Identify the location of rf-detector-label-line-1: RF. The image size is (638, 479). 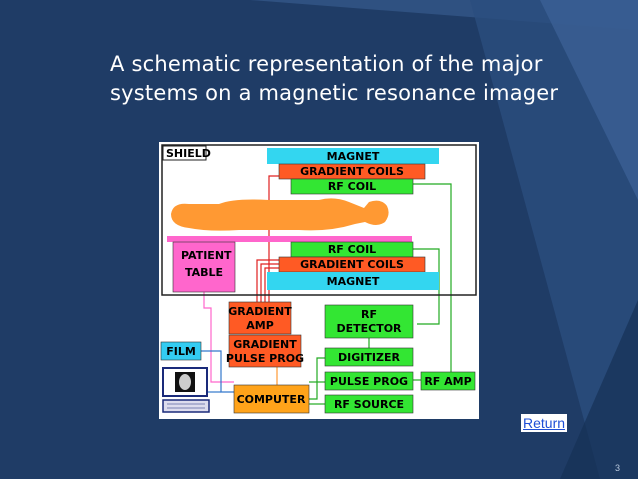
(369, 314).